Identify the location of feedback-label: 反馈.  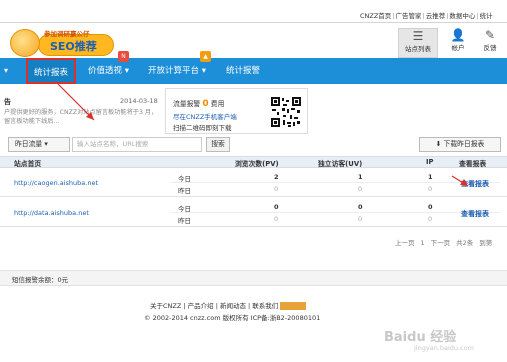
(490, 48).